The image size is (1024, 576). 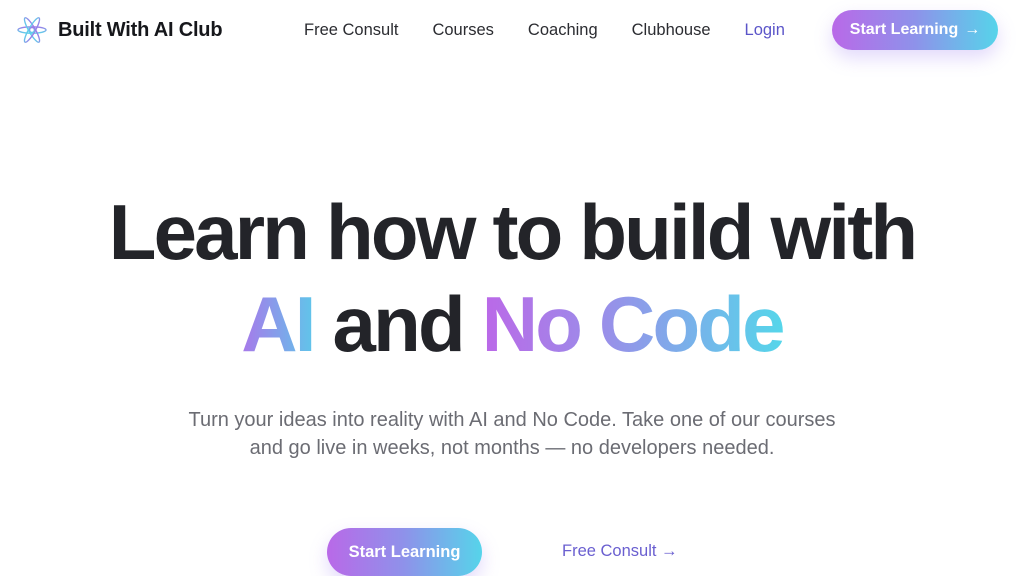 I want to click on brand-name: Built With AI Club, so click(x=140, y=29).